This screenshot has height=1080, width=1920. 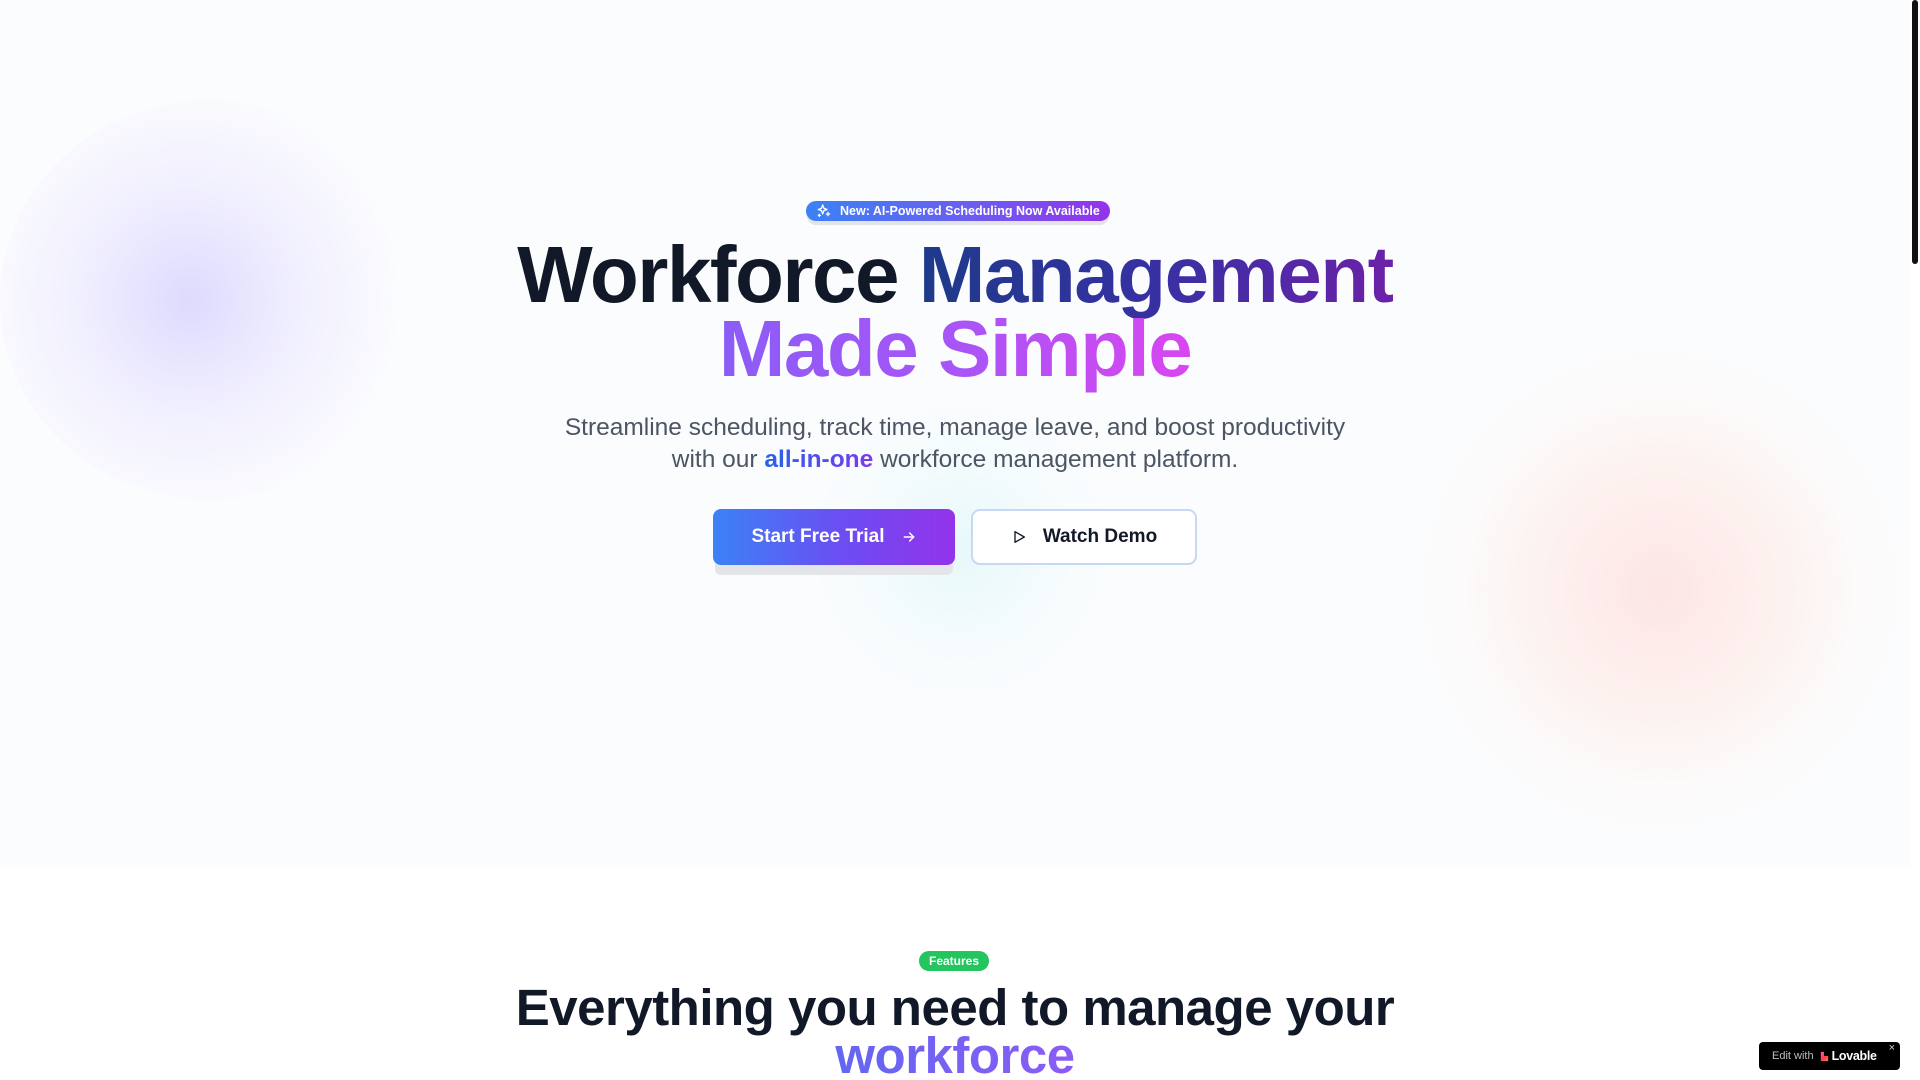 What do you see at coordinates (1100, 536) in the screenshot?
I see `watch-demo-label: Watch Demo` at bounding box center [1100, 536].